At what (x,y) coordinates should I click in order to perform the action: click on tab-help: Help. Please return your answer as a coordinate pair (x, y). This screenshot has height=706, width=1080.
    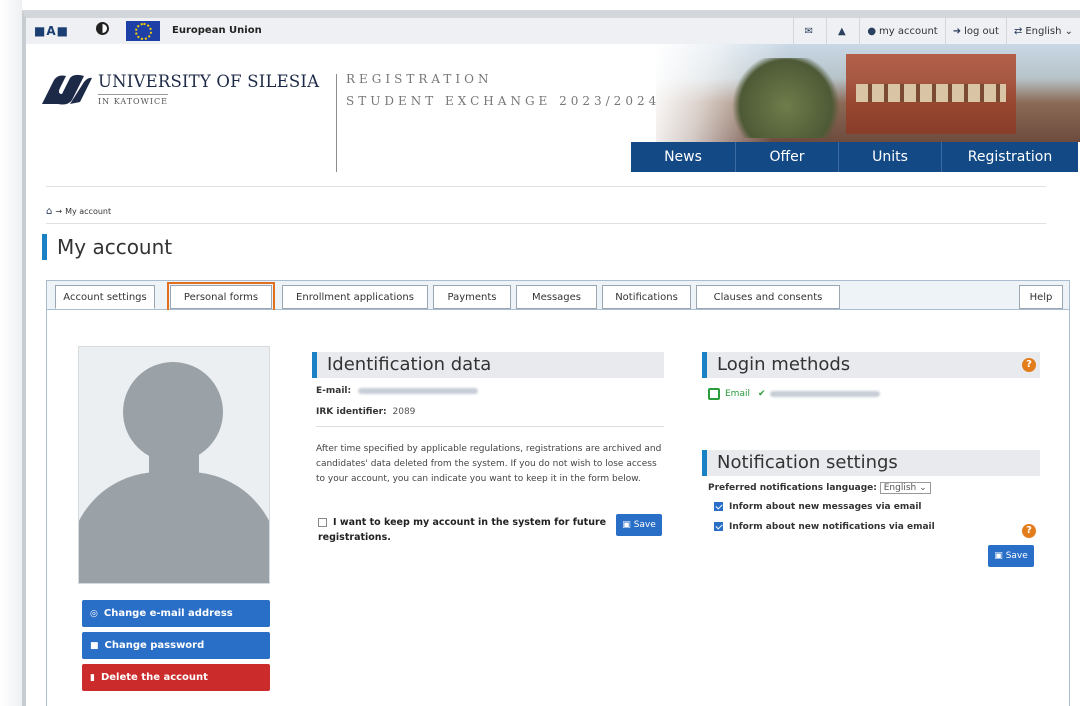
    Looking at the image, I should click on (1041, 297).